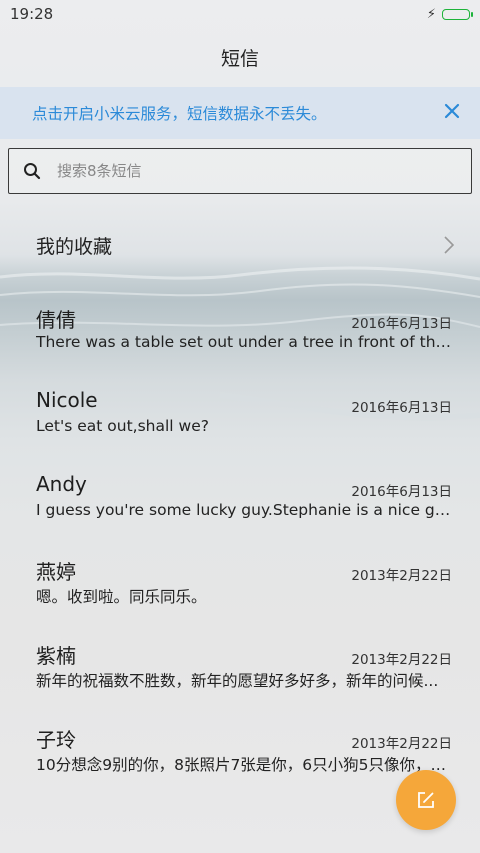 The width and height of the screenshot is (480, 853). Describe the element at coordinates (61, 484) in the screenshot. I see `contact-name: Andy` at that location.